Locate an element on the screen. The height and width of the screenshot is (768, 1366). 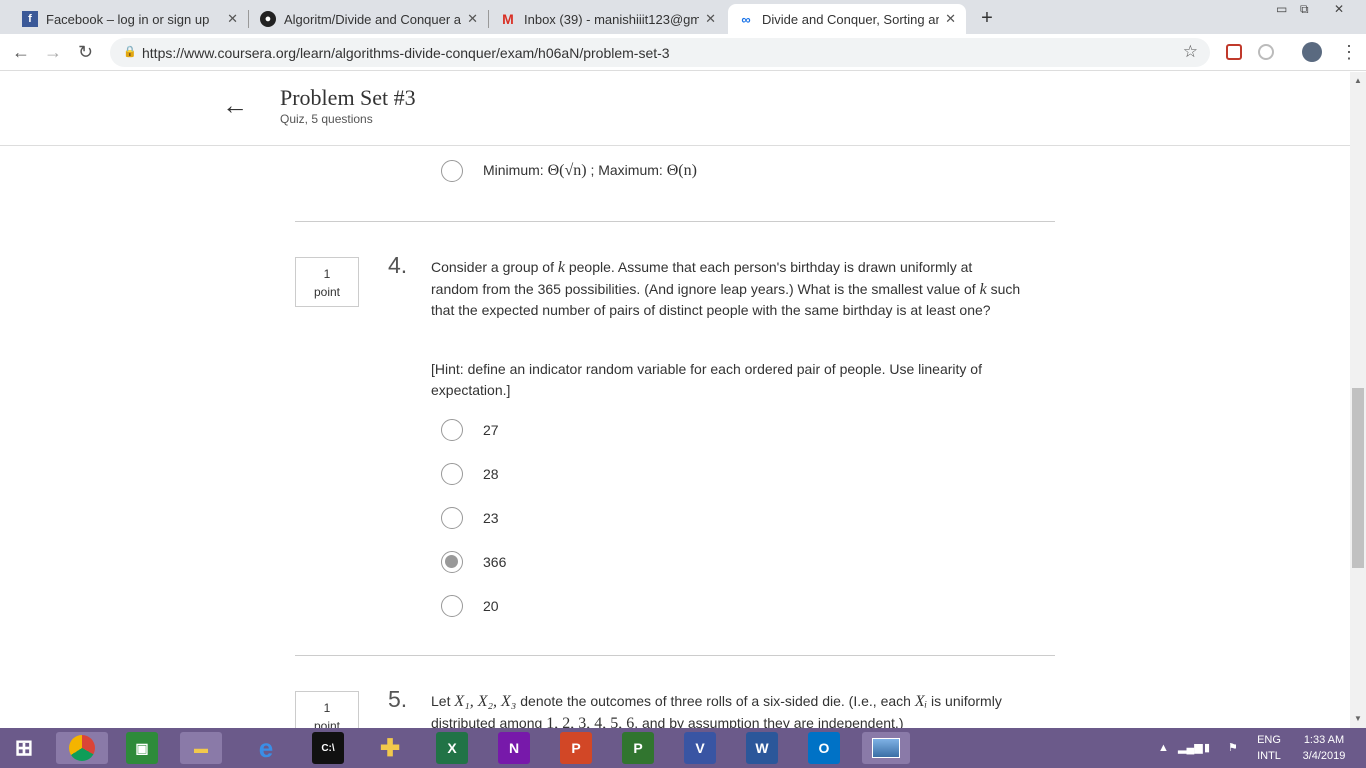
tab-title: Facebook – log in or sign up is located at coordinates (128, 19).